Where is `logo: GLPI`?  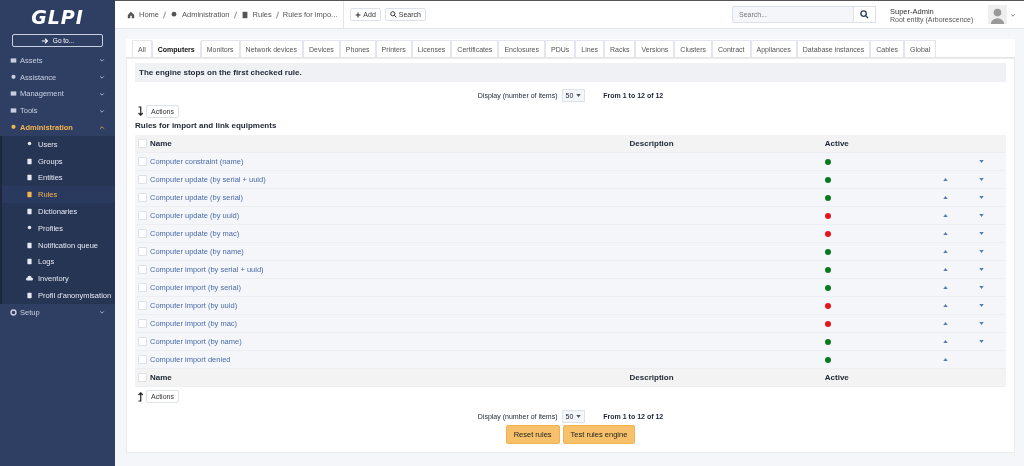
logo: GLPI is located at coordinates (57, 17).